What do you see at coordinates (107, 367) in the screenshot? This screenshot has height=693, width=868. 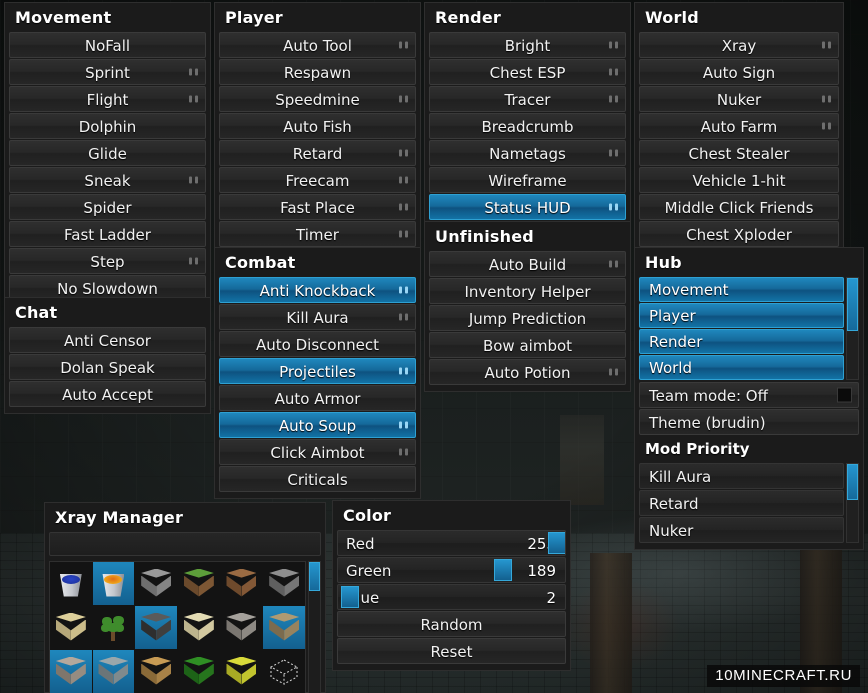 I see `module-button-dolan-speak: Dolan Speak` at bounding box center [107, 367].